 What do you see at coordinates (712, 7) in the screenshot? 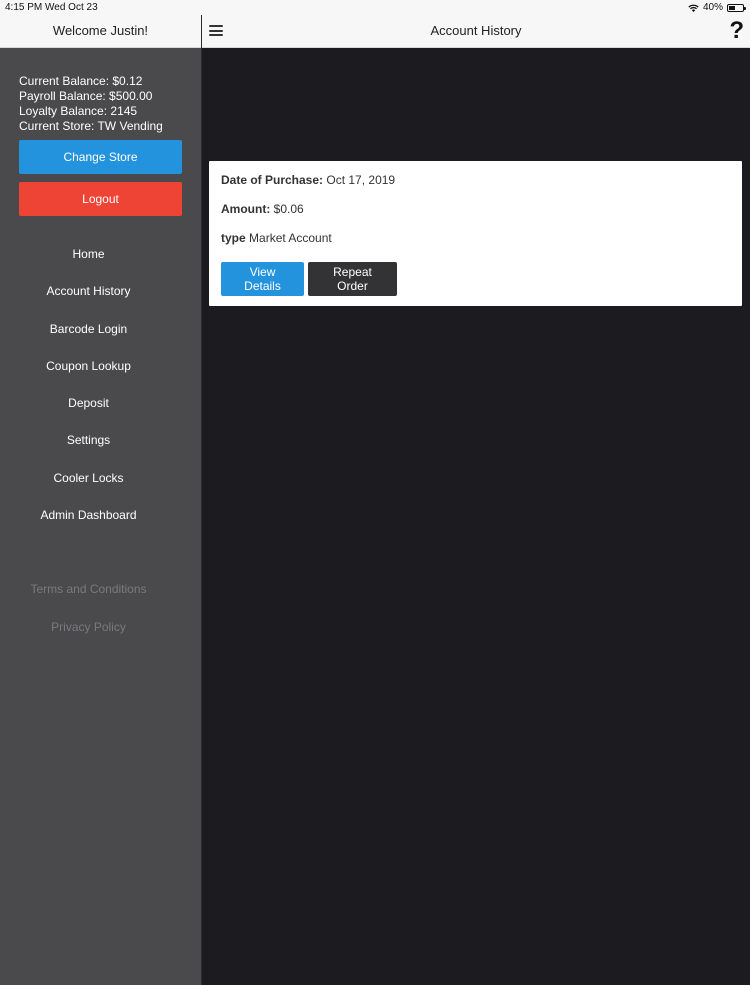
I see `battery-percent: 40%` at bounding box center [712, 7].